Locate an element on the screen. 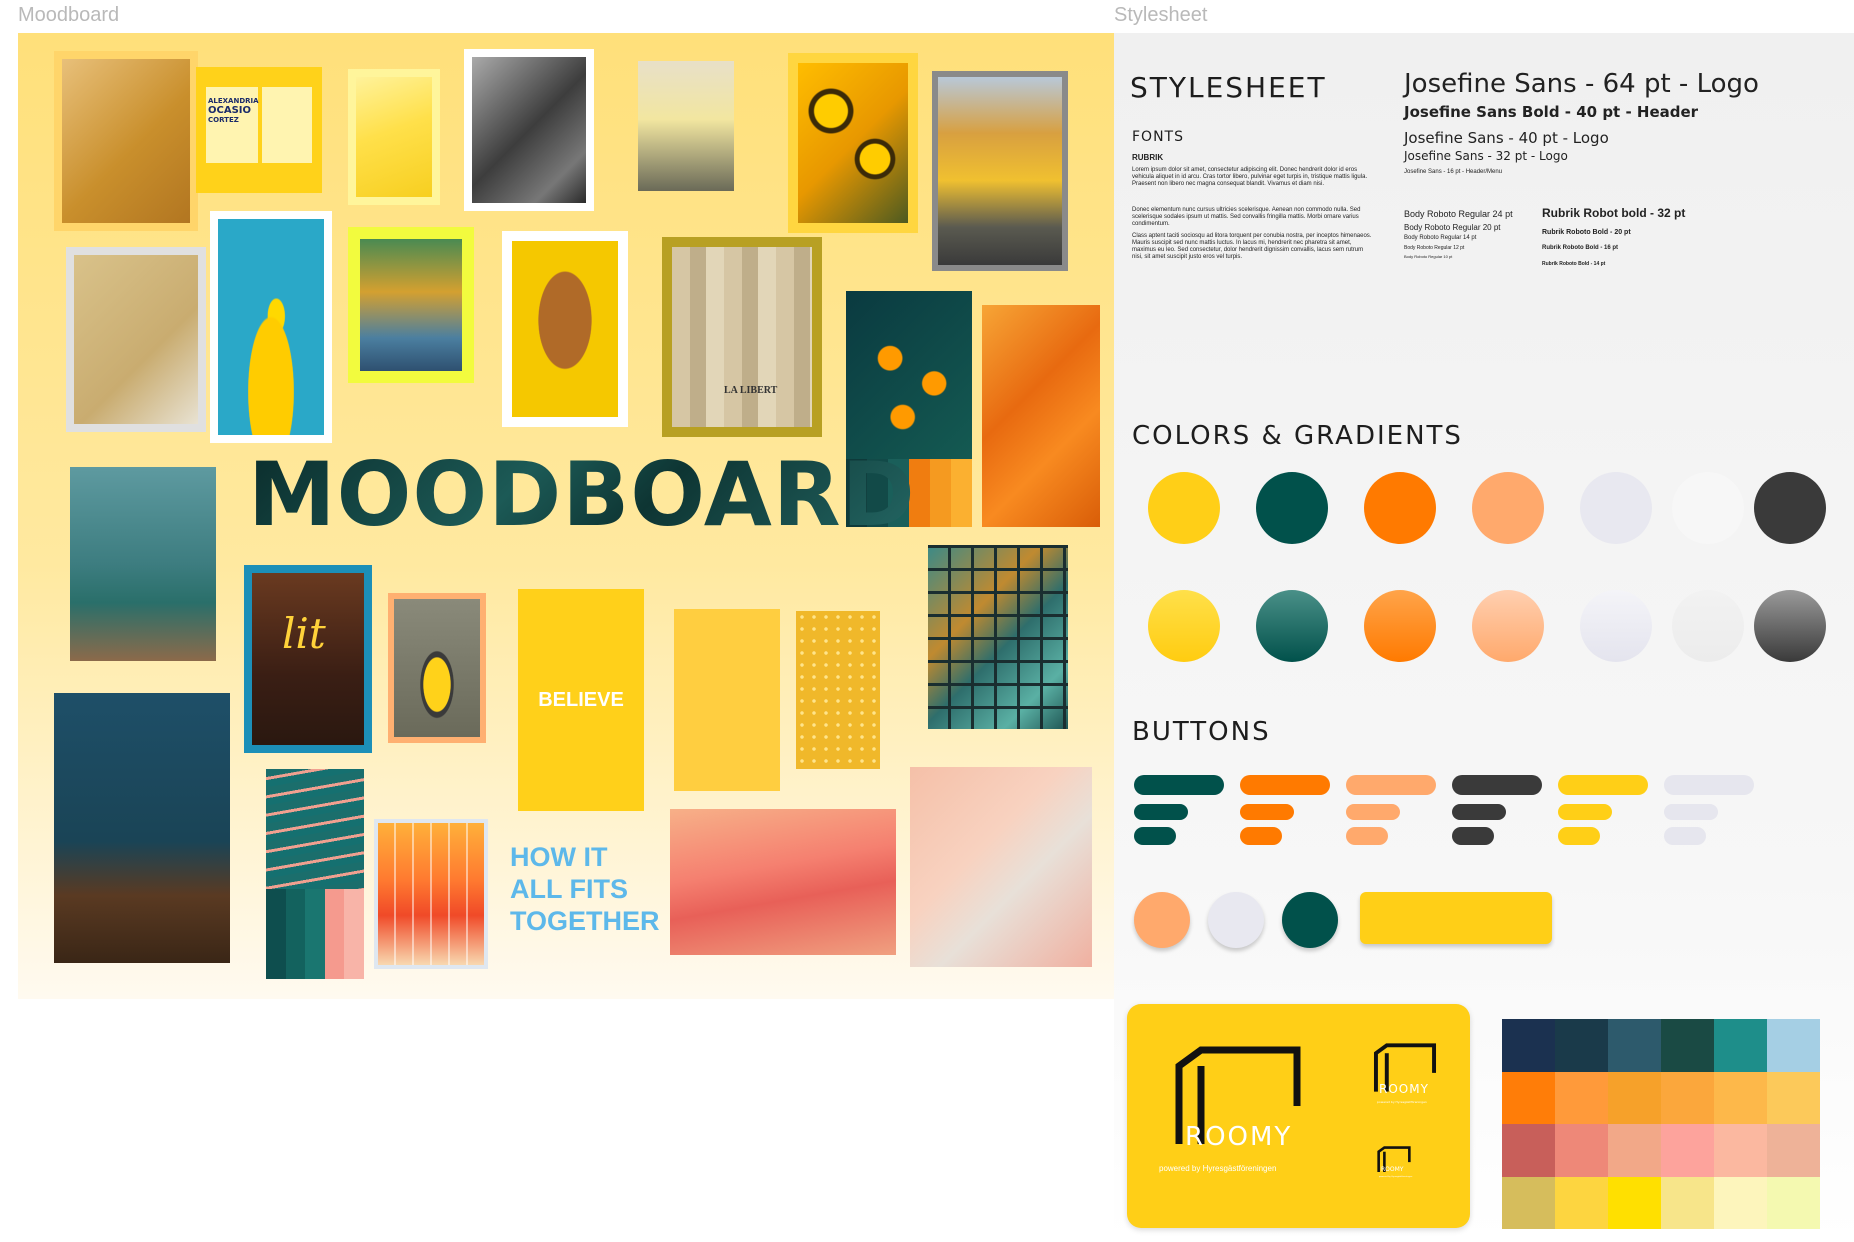  button-peach-small is located at coordinates (1367, 836).